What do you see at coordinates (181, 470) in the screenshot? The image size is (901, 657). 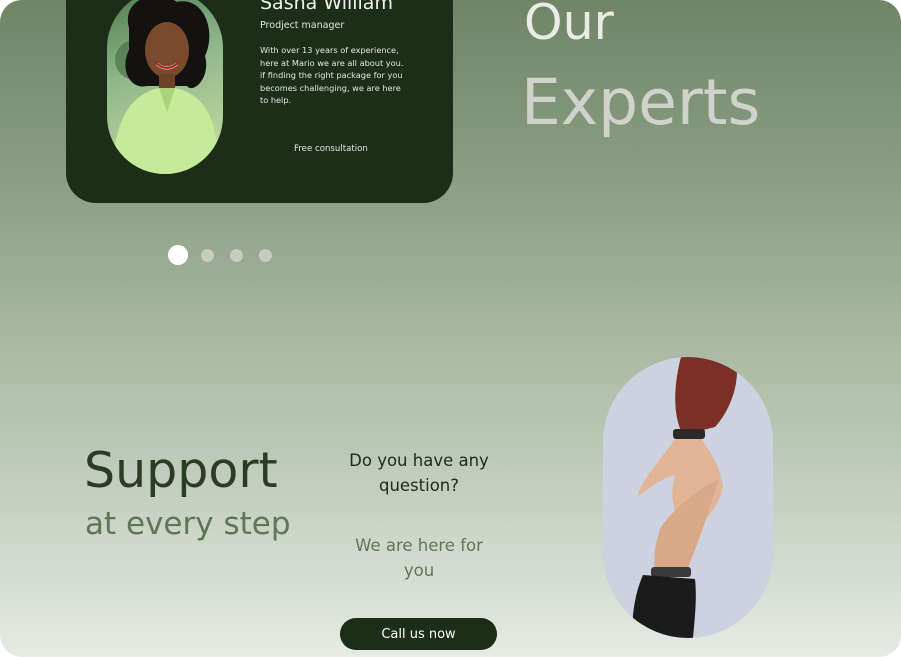 I see `support-title: Support` at bounding box center [181, 470].